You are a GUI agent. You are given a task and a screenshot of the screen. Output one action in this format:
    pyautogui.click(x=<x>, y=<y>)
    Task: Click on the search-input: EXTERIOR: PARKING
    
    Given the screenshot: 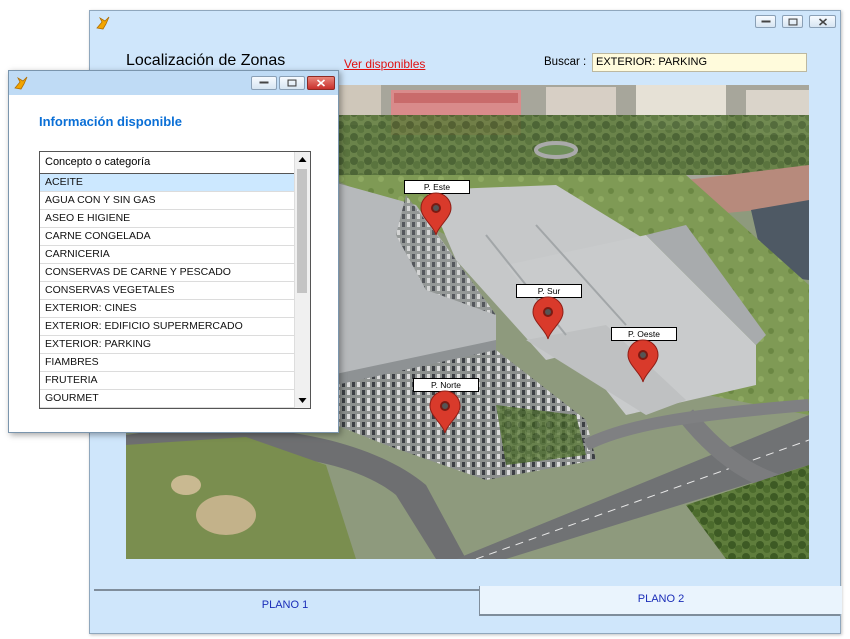 What is the action you would take?
    pyautogui.click(x=699, y=62)
    